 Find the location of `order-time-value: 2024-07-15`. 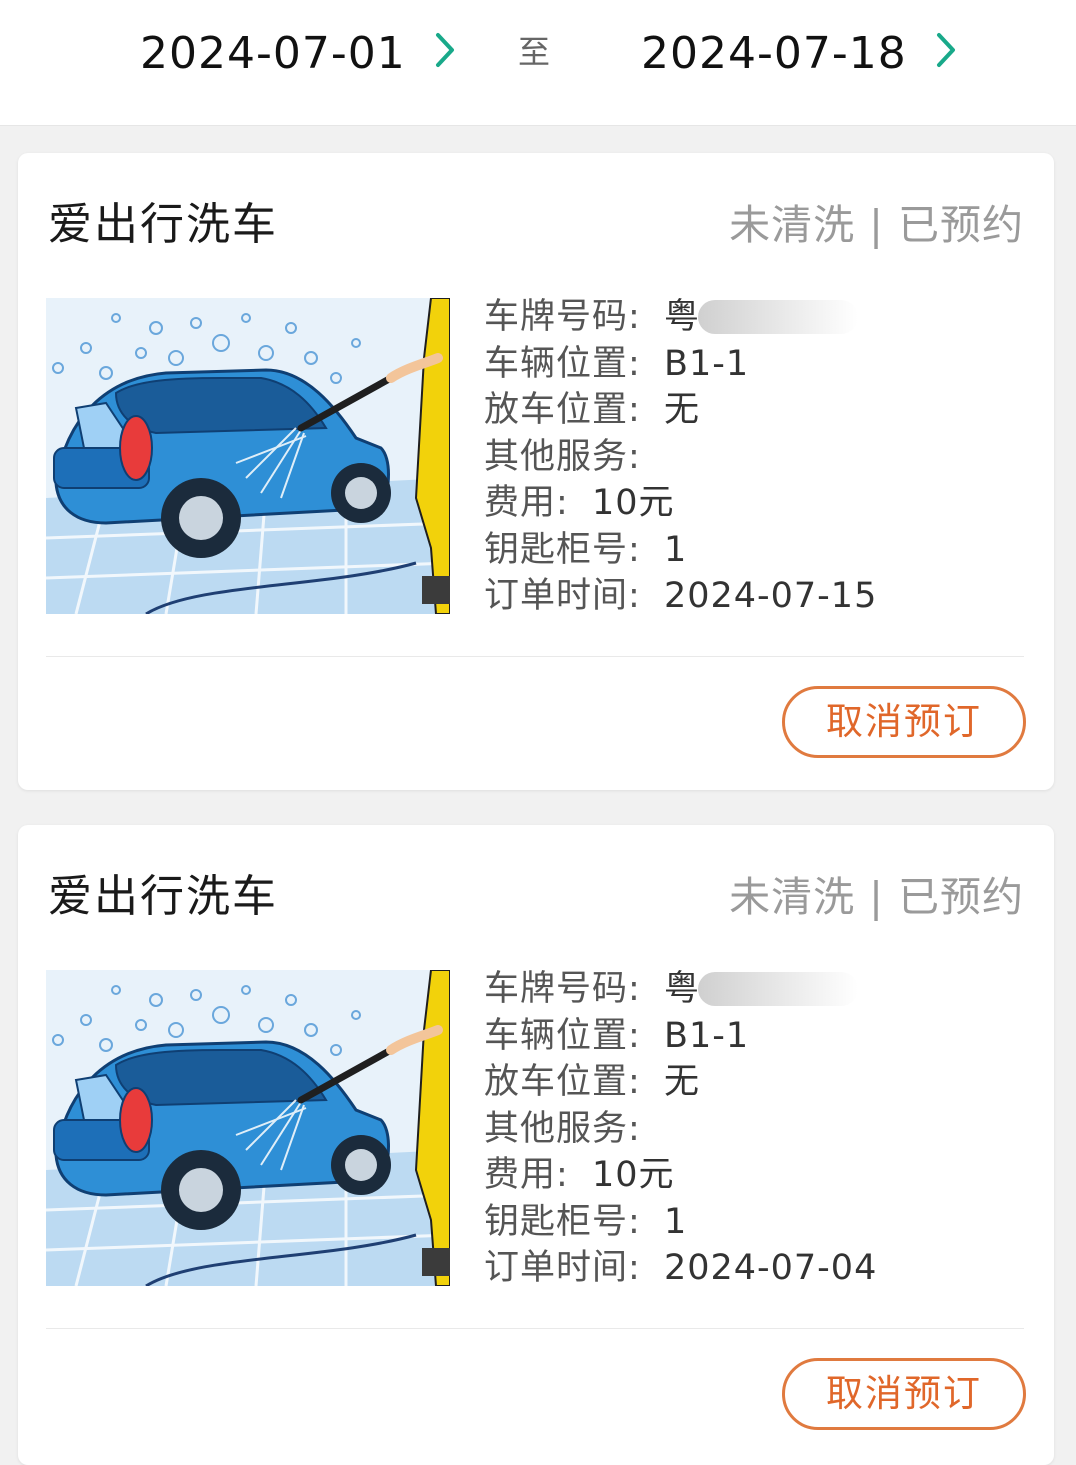

order-time-value: 2024-07-15 is located at coordinates (770, 596).